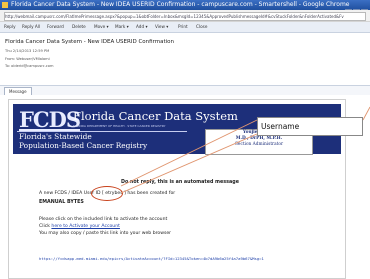  What do you see at coordinates (366, 113) in the screenshot?
I see `callout-line-right` at bounding box center [366, 113].